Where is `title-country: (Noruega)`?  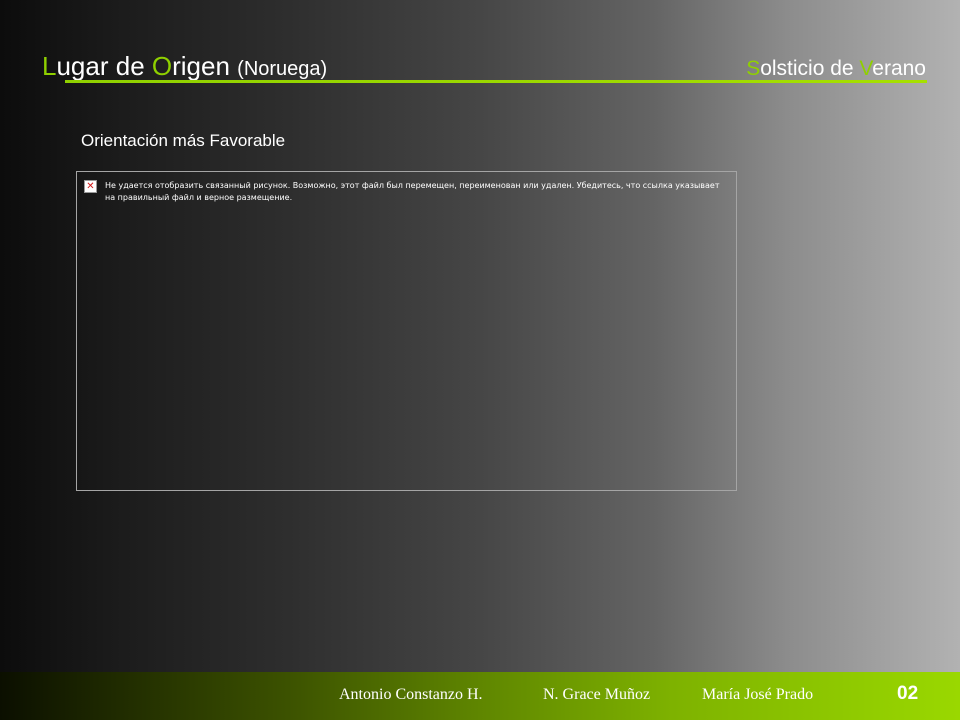 title-country: (Noruega) is located at coordinates (282, 69).